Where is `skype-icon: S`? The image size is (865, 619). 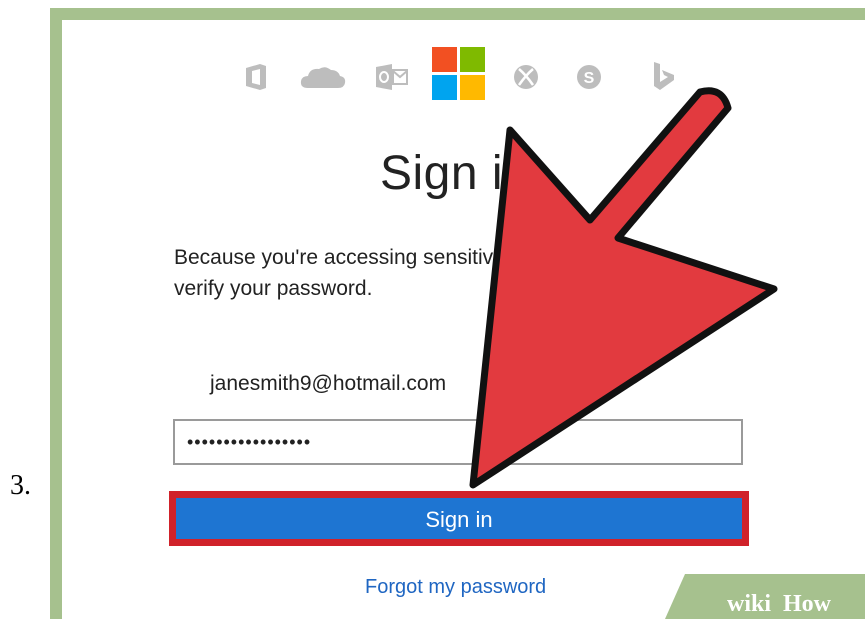 skype-icon: S is located at coordinates (589, 77).